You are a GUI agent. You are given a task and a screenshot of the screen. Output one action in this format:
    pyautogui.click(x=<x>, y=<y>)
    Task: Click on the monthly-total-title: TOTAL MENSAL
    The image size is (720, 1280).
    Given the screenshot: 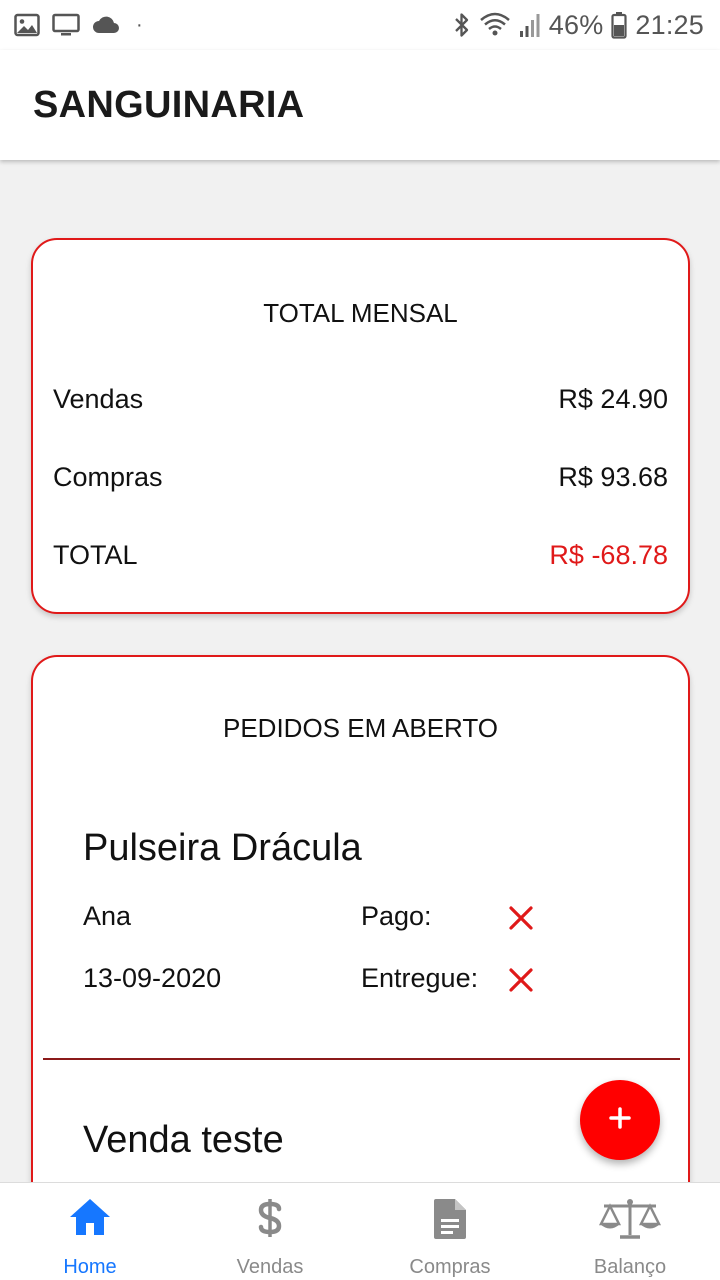 What is the action you would take?
    pyautogui.click(x=360, y=313)
    